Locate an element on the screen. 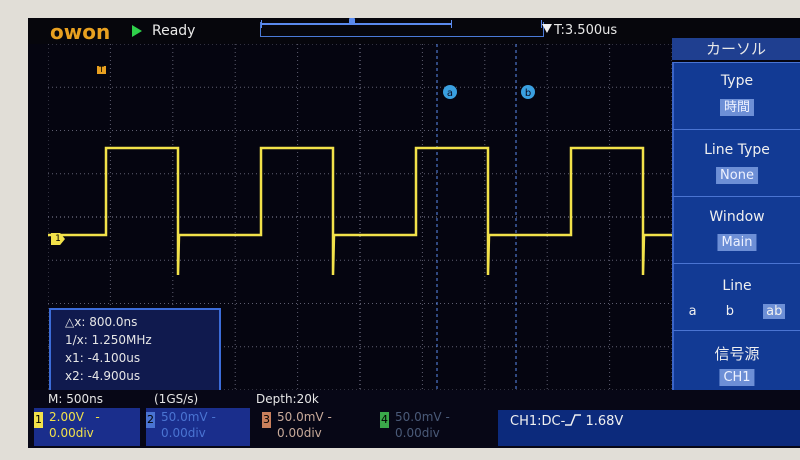  menu-item-value: 時間 is located at coordinates (737, 107).